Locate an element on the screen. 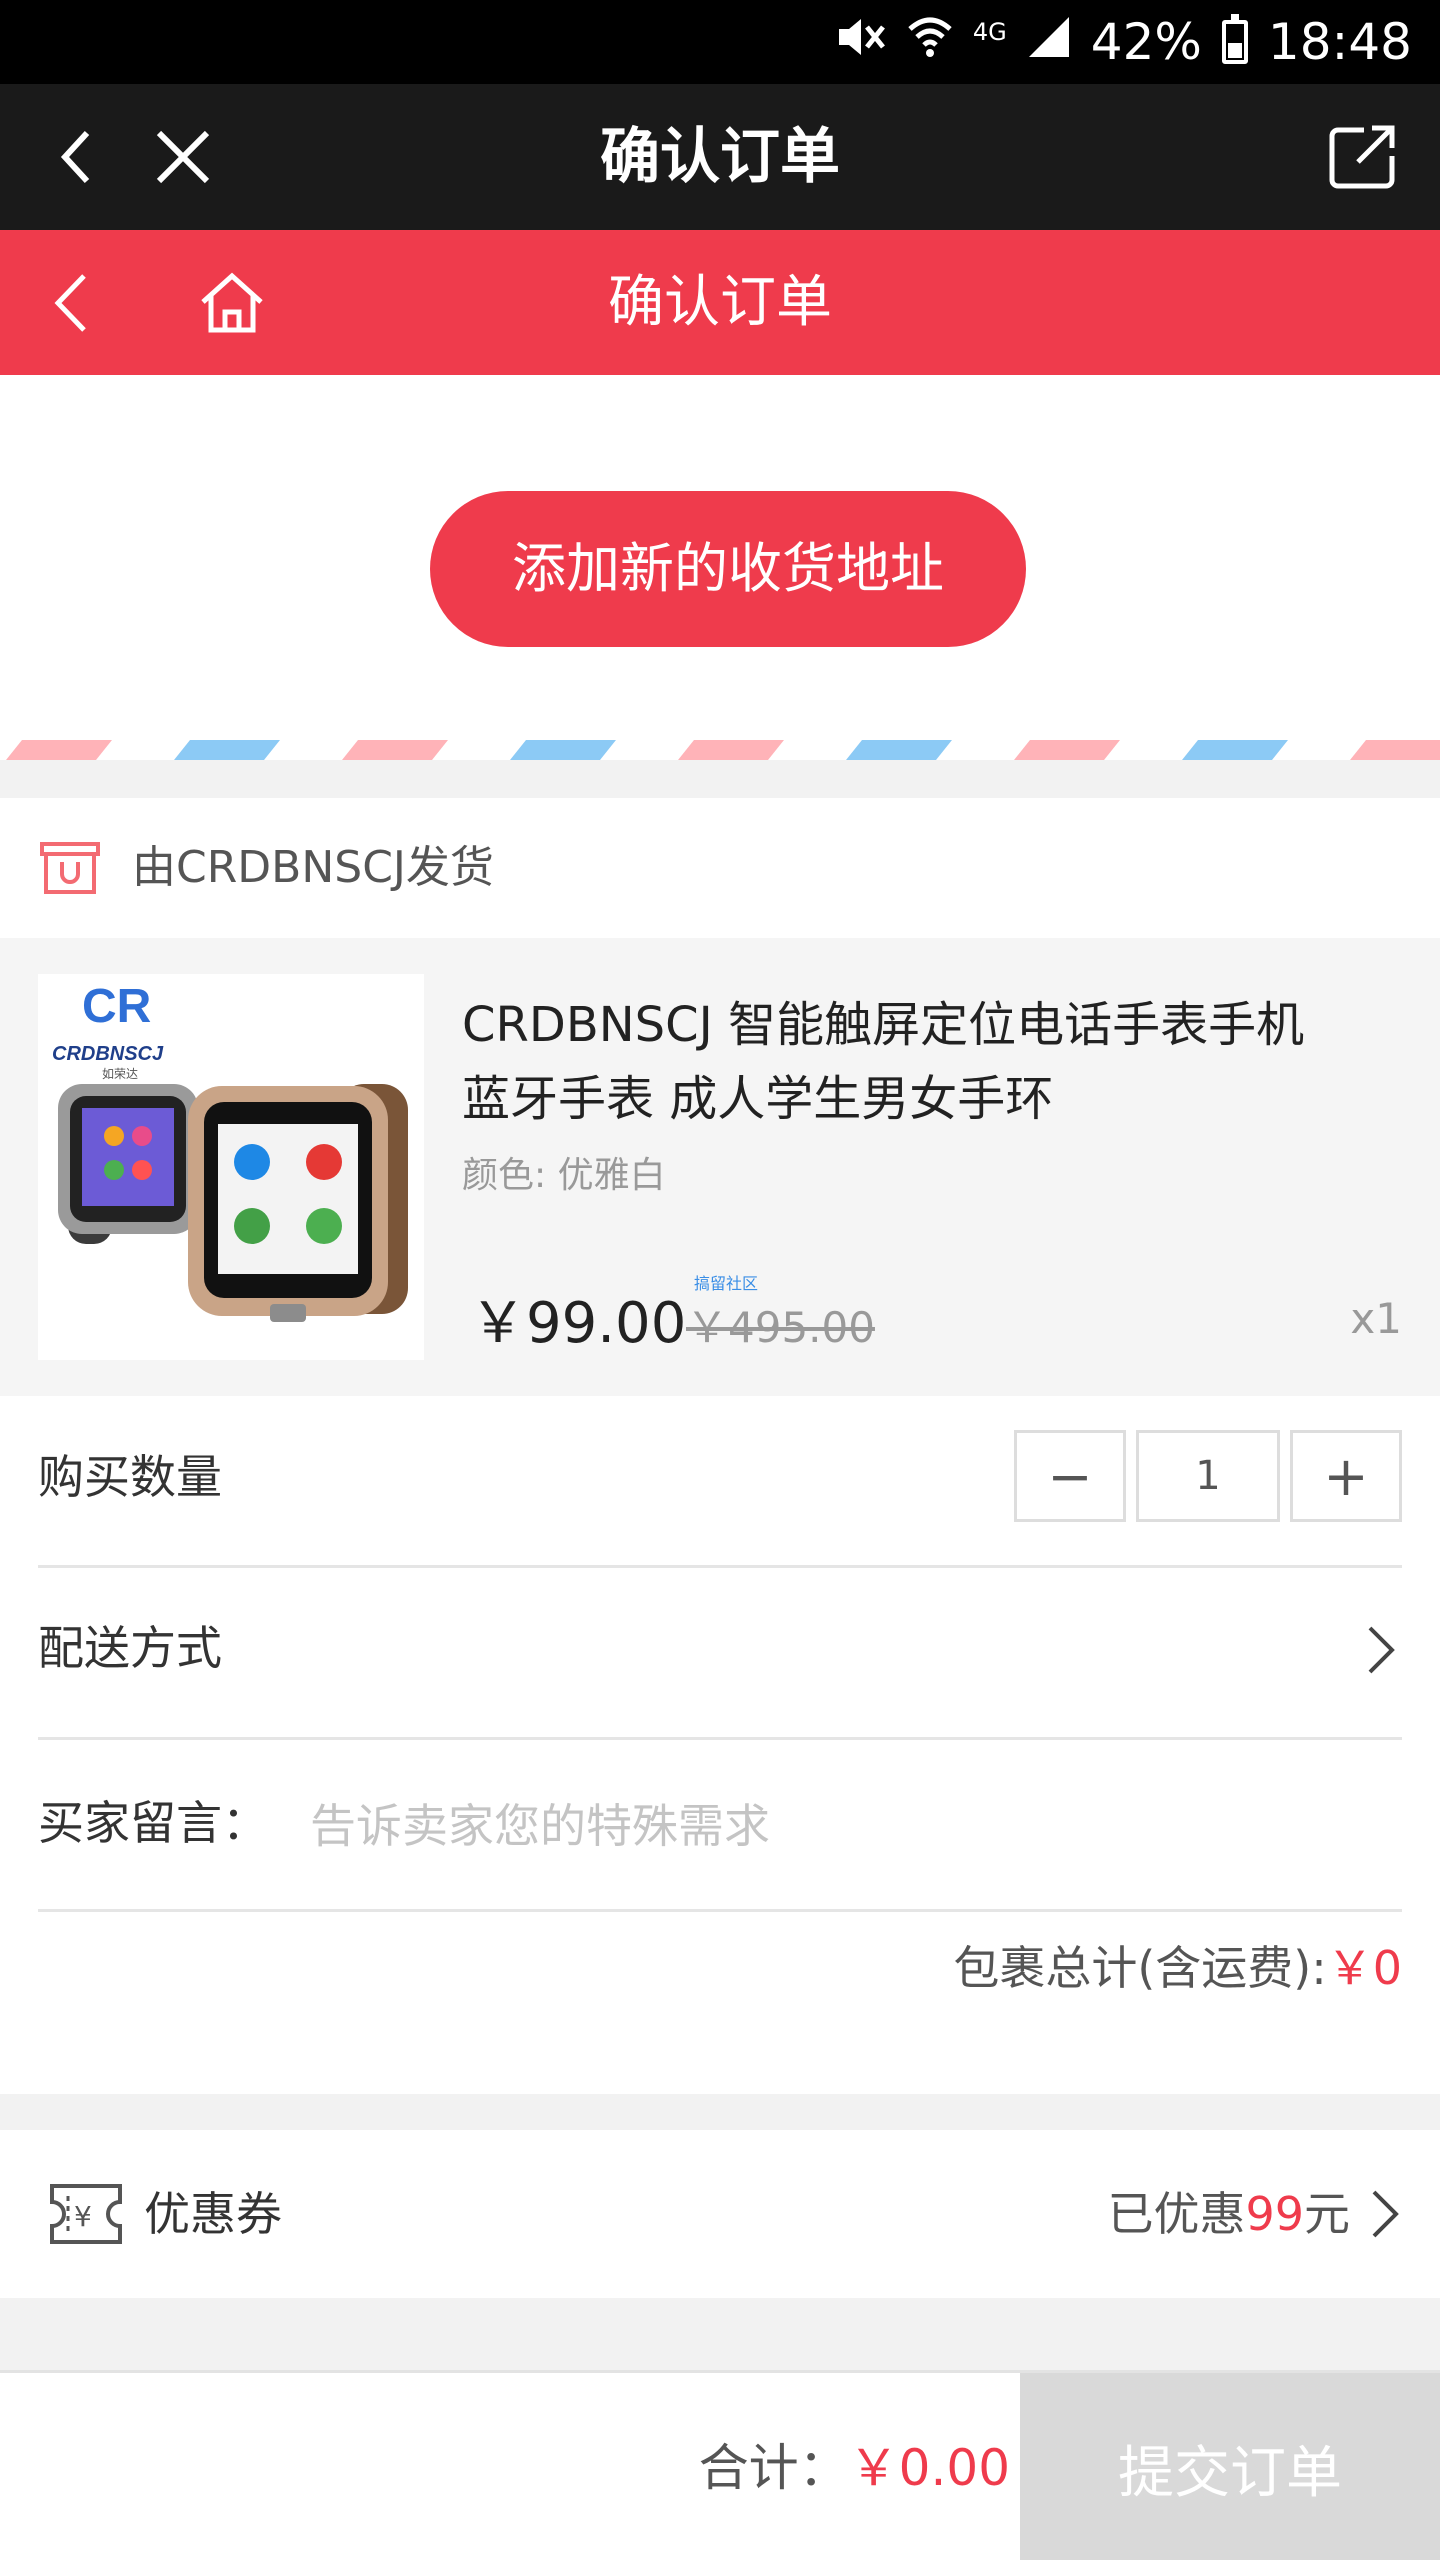 The width and height of the screenshot is (1440, 2560). product-price: ￥99.00 is located at coordinates (578, 1323).